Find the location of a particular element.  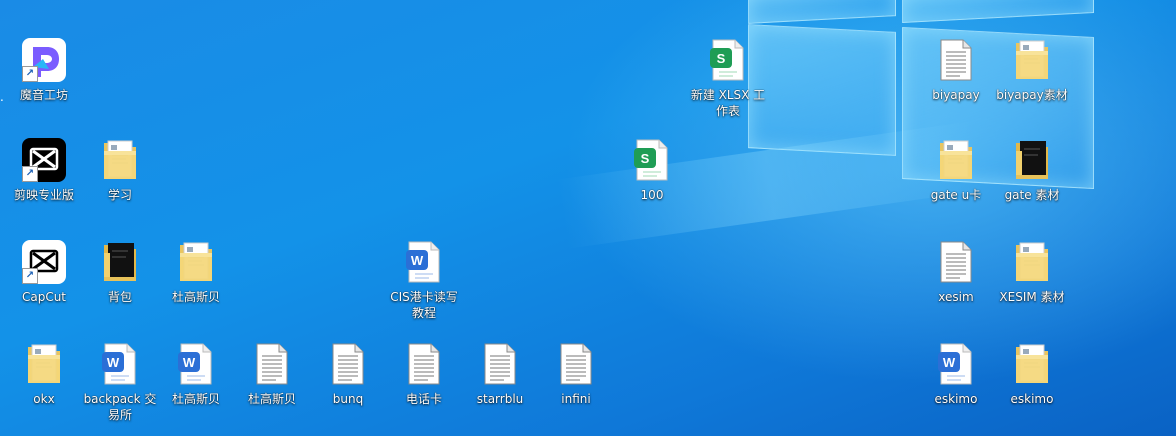

desktop-icon-label: CIS港卡读写教程 is located at coordinates (424, 305).